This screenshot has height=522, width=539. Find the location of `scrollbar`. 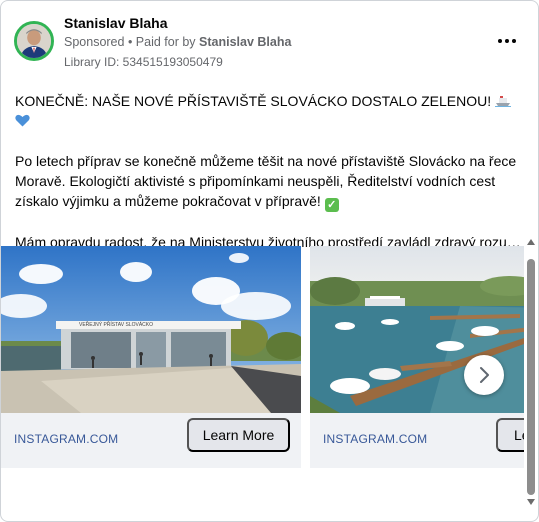

scrollbar is located at coordinates (531, 374).